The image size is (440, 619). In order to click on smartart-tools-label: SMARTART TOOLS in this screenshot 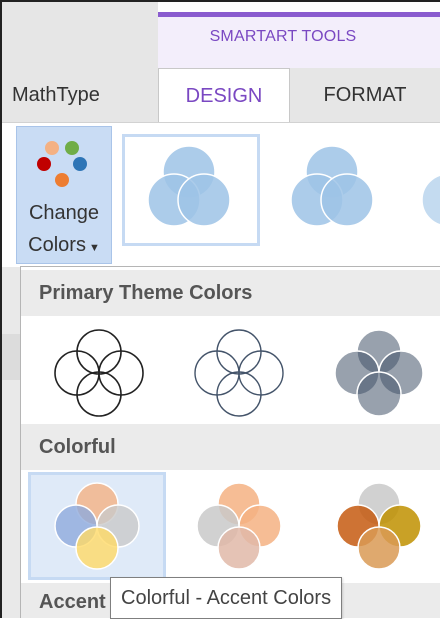, I will do `click(283, 36)`.